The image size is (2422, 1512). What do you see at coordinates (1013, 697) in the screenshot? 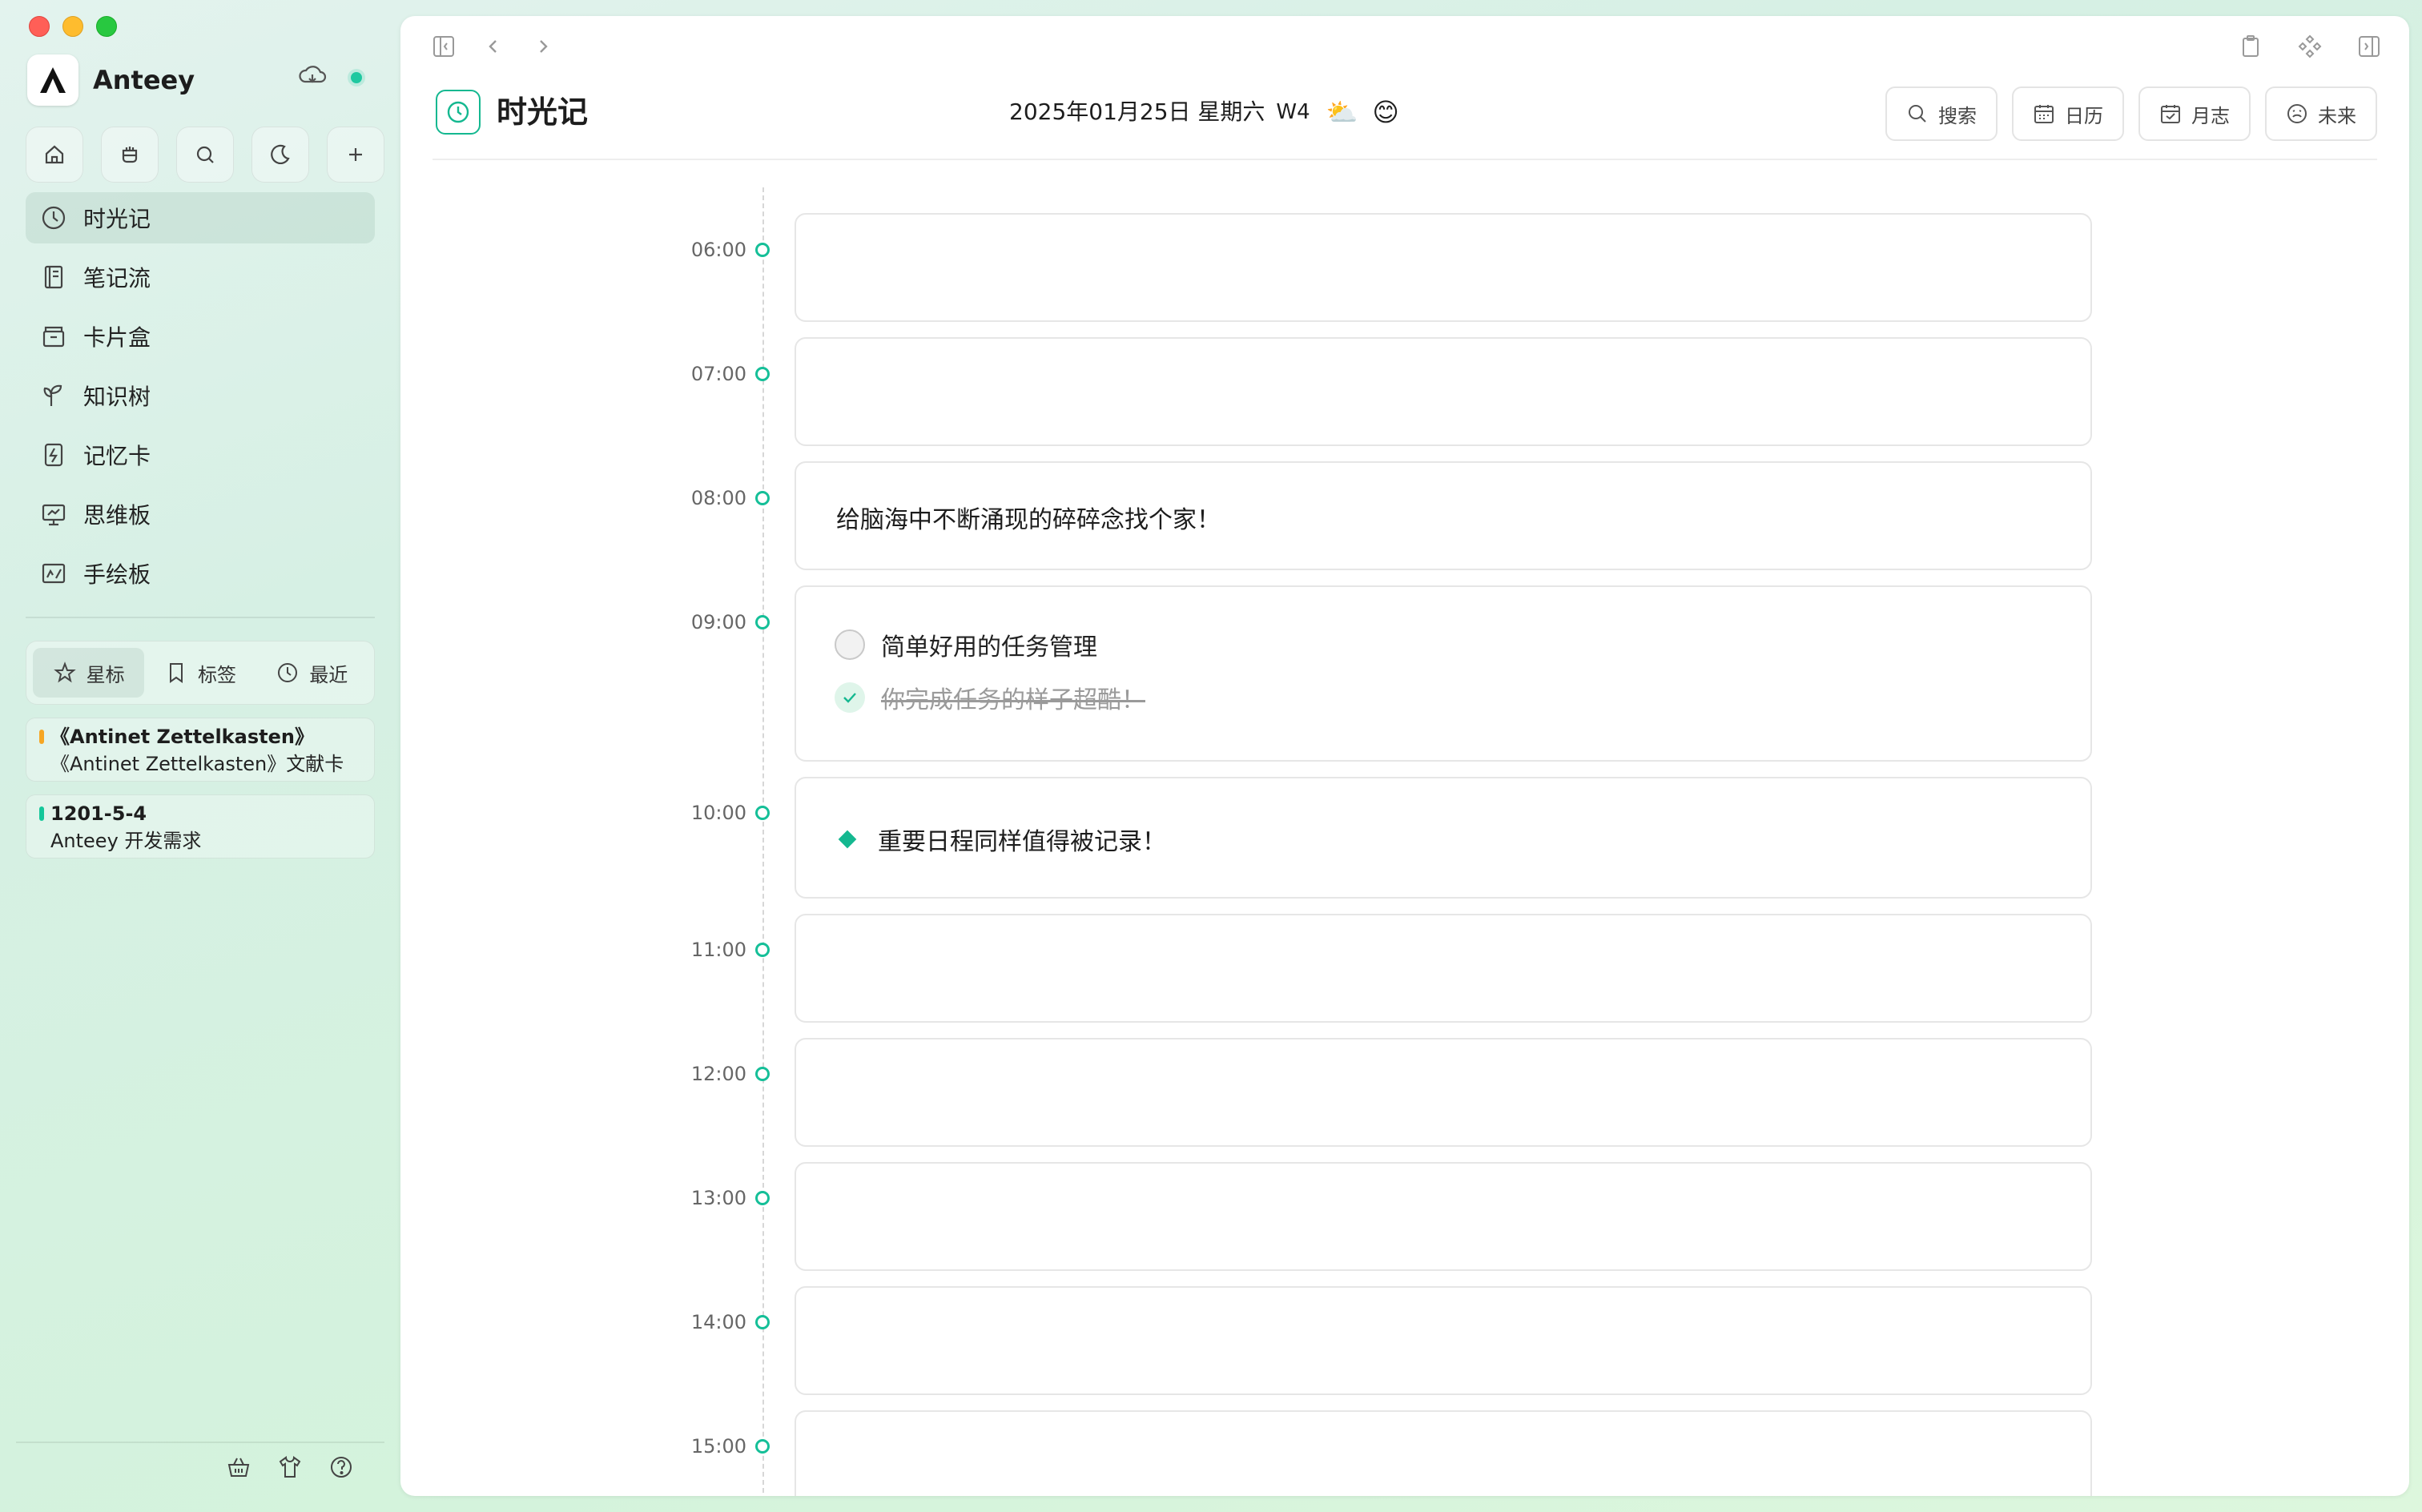
I see `task-text: 你完成任务的样子超酷！` at bounding box center [1013, 697].